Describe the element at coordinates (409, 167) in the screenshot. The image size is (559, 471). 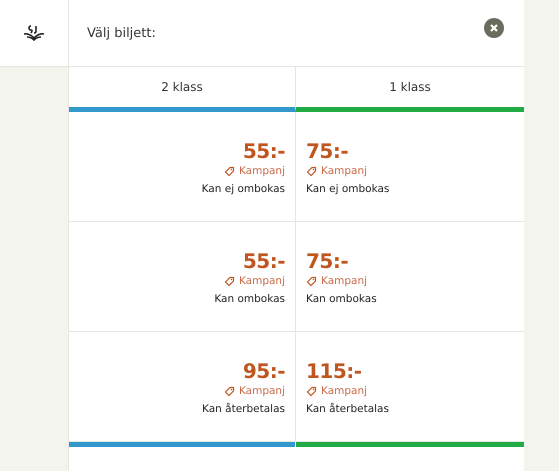
I see `ticket-option: 75:- Kampanj Kan ej ombokas` at that location.